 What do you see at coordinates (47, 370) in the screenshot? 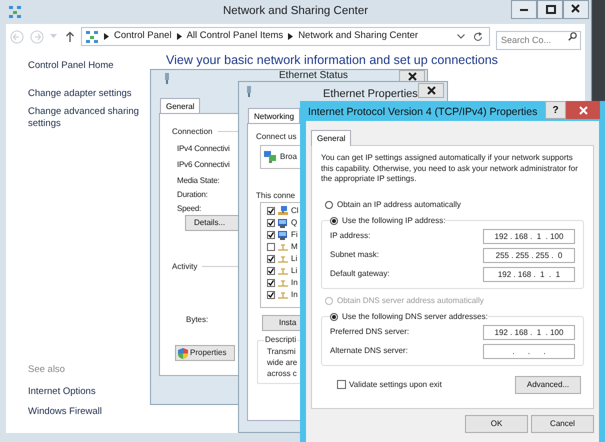
I see `see-also-label: See also` at bounding box center [47, 370].